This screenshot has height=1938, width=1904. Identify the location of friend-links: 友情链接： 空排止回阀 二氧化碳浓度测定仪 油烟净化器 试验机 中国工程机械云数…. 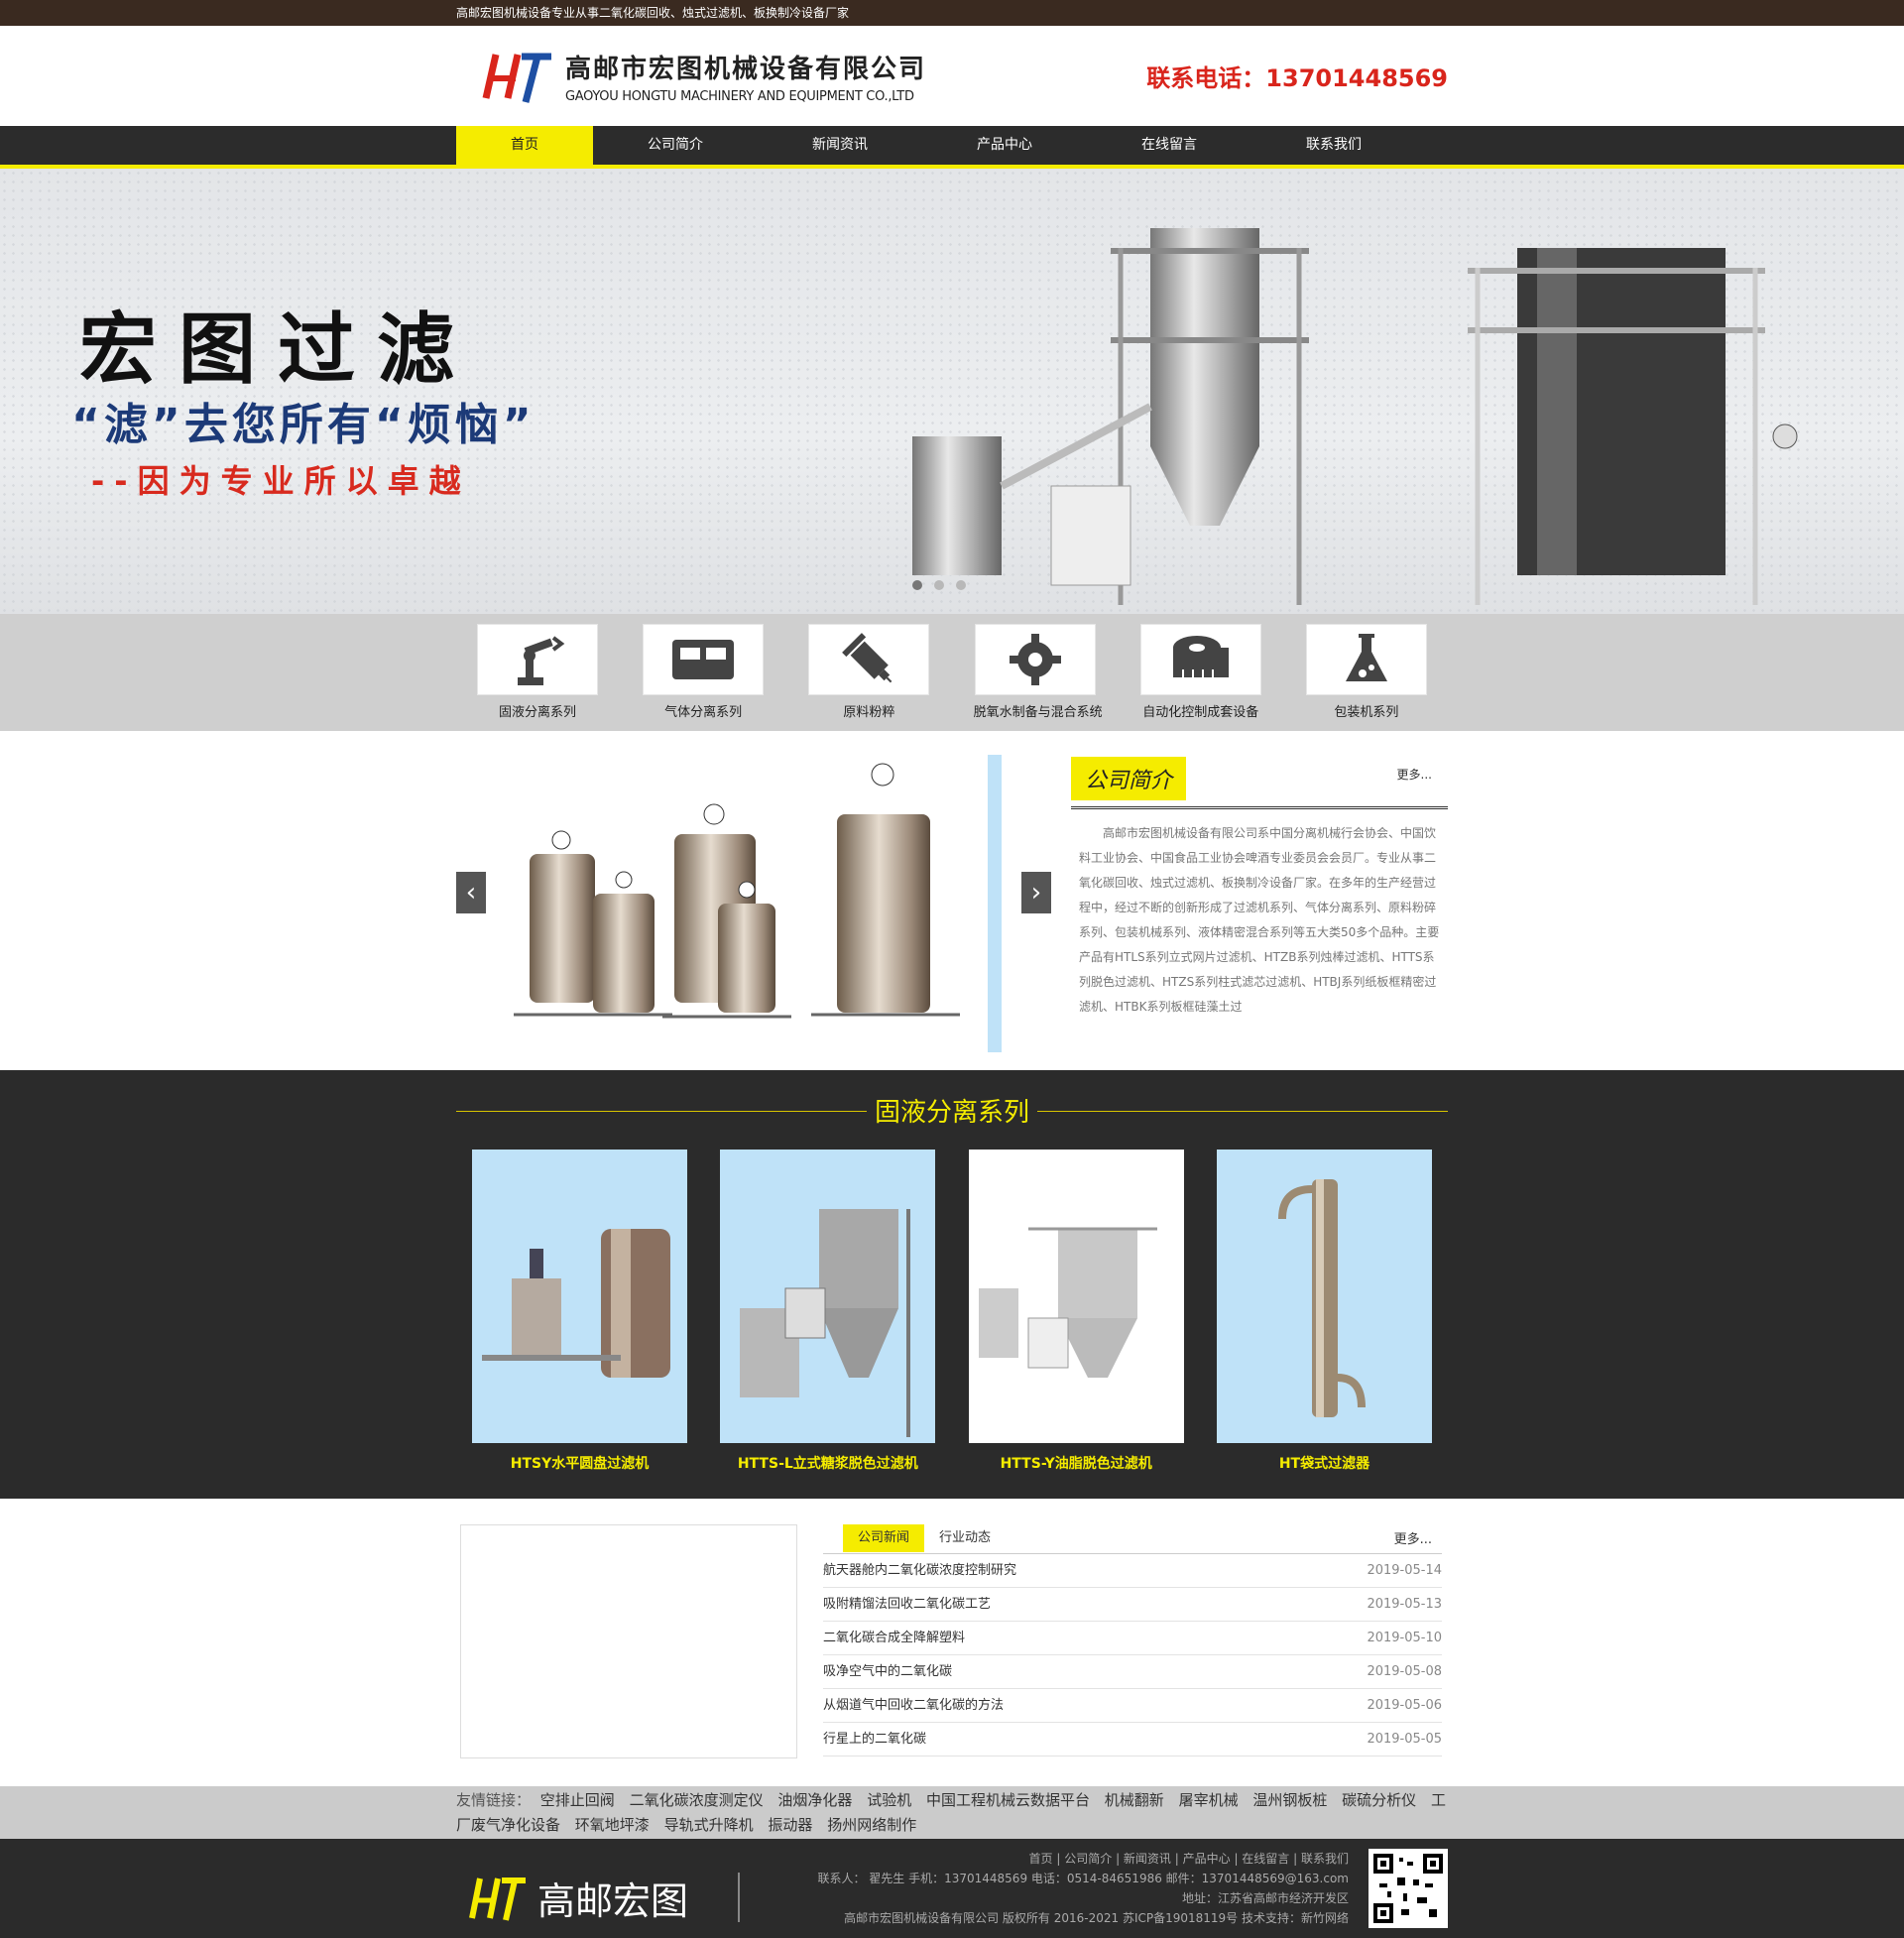
(952, 1812).